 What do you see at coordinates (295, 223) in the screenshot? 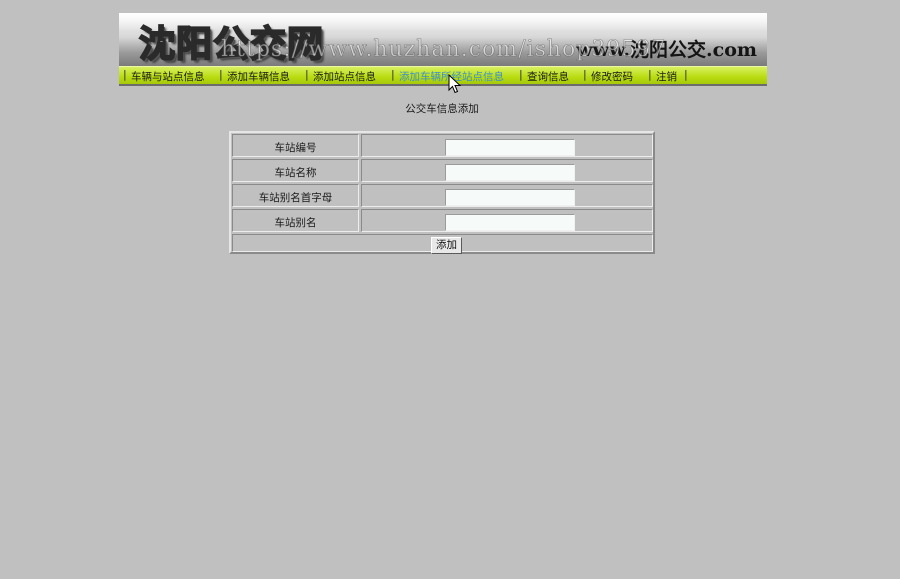
I see `field-label-station-alias: 车站别名` at bounding box center [295, 223].